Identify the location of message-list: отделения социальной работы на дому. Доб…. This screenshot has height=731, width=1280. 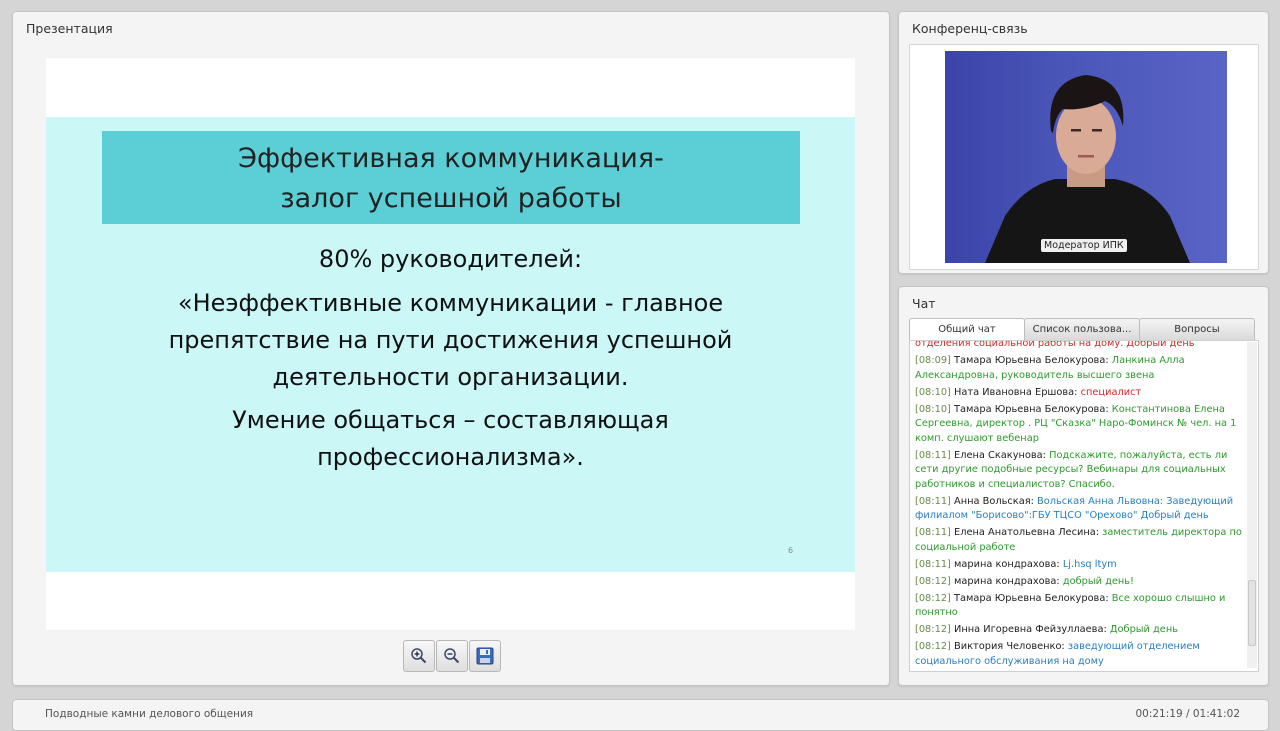
(1079, 505).